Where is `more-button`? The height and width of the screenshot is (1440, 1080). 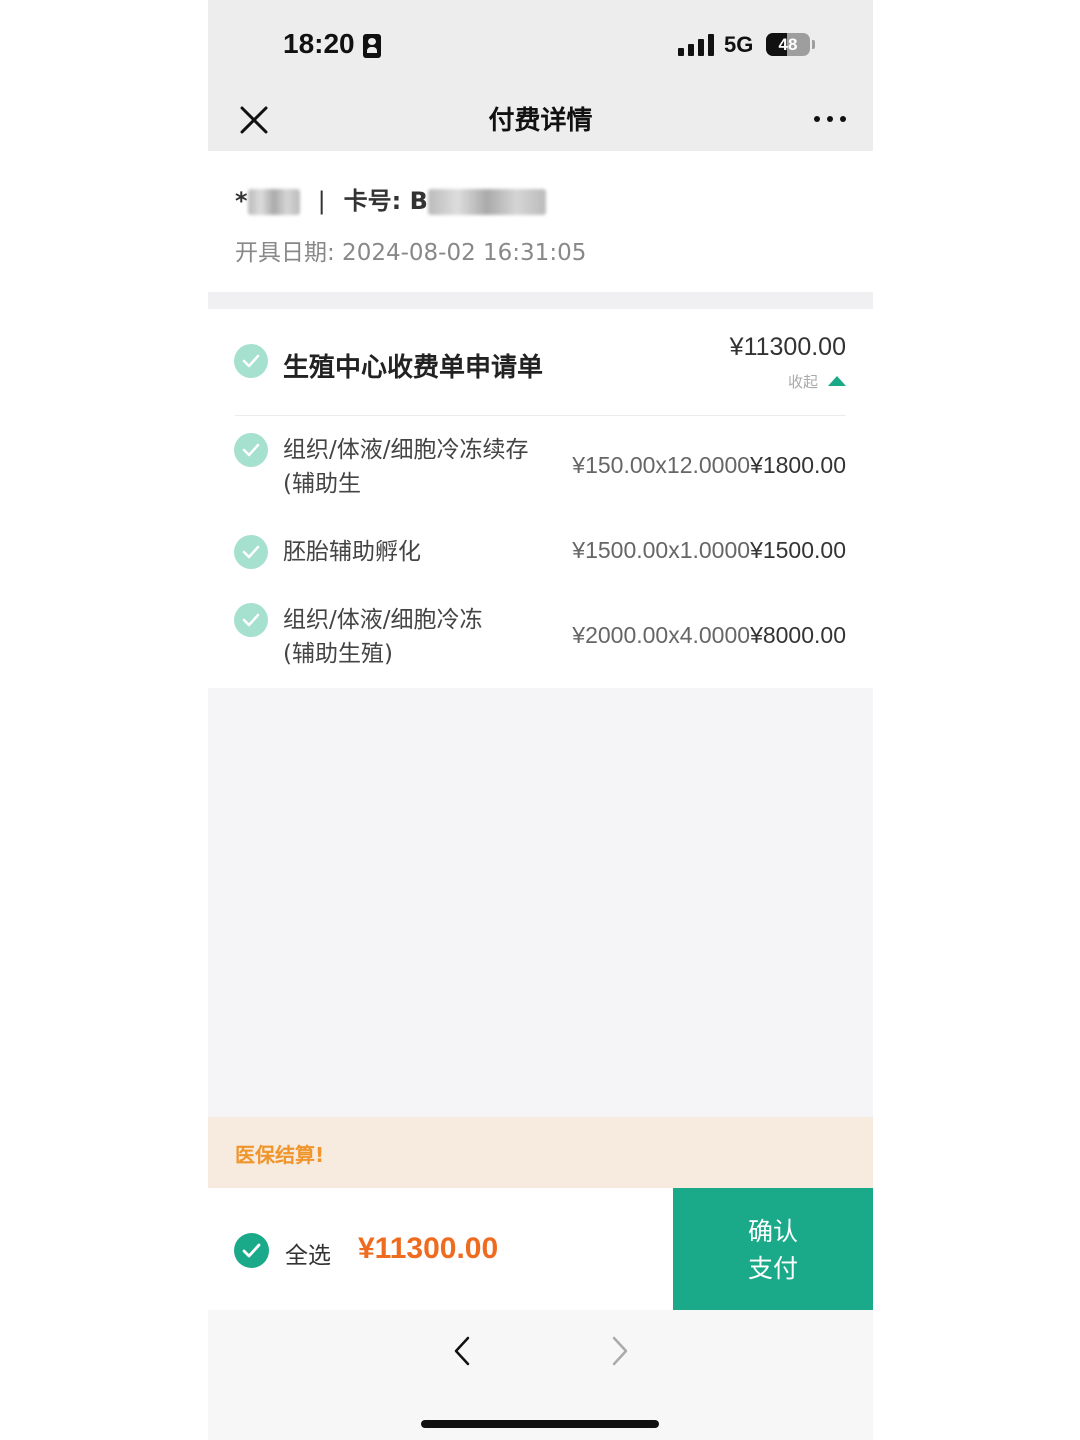
more-button is located at coordinates (830, 119).